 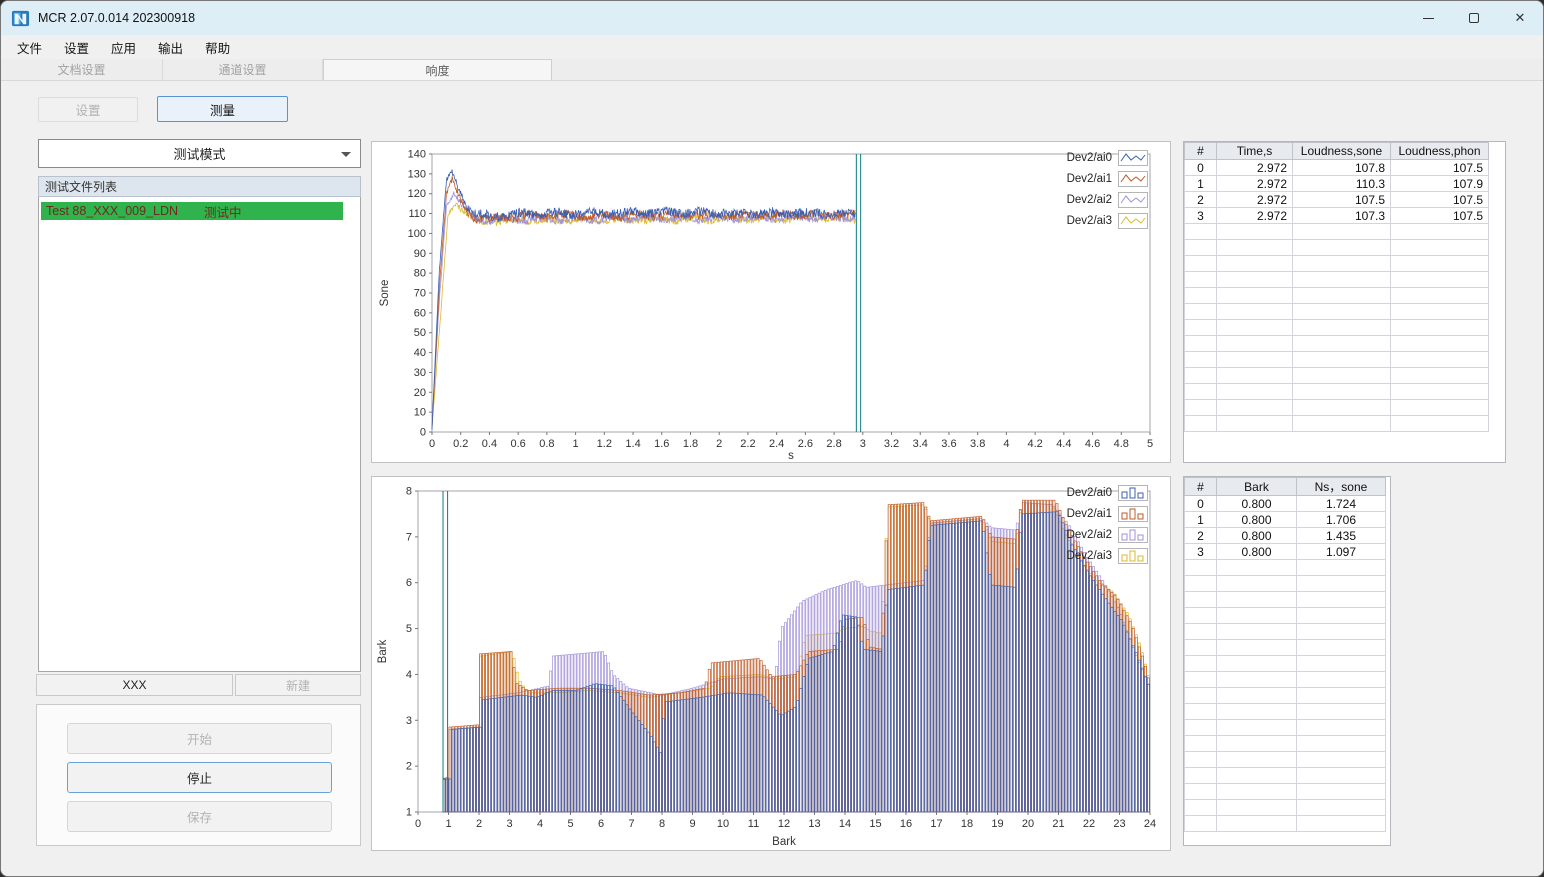 I want to click on table-cell: 107.3, so click(x=1341, y=215).